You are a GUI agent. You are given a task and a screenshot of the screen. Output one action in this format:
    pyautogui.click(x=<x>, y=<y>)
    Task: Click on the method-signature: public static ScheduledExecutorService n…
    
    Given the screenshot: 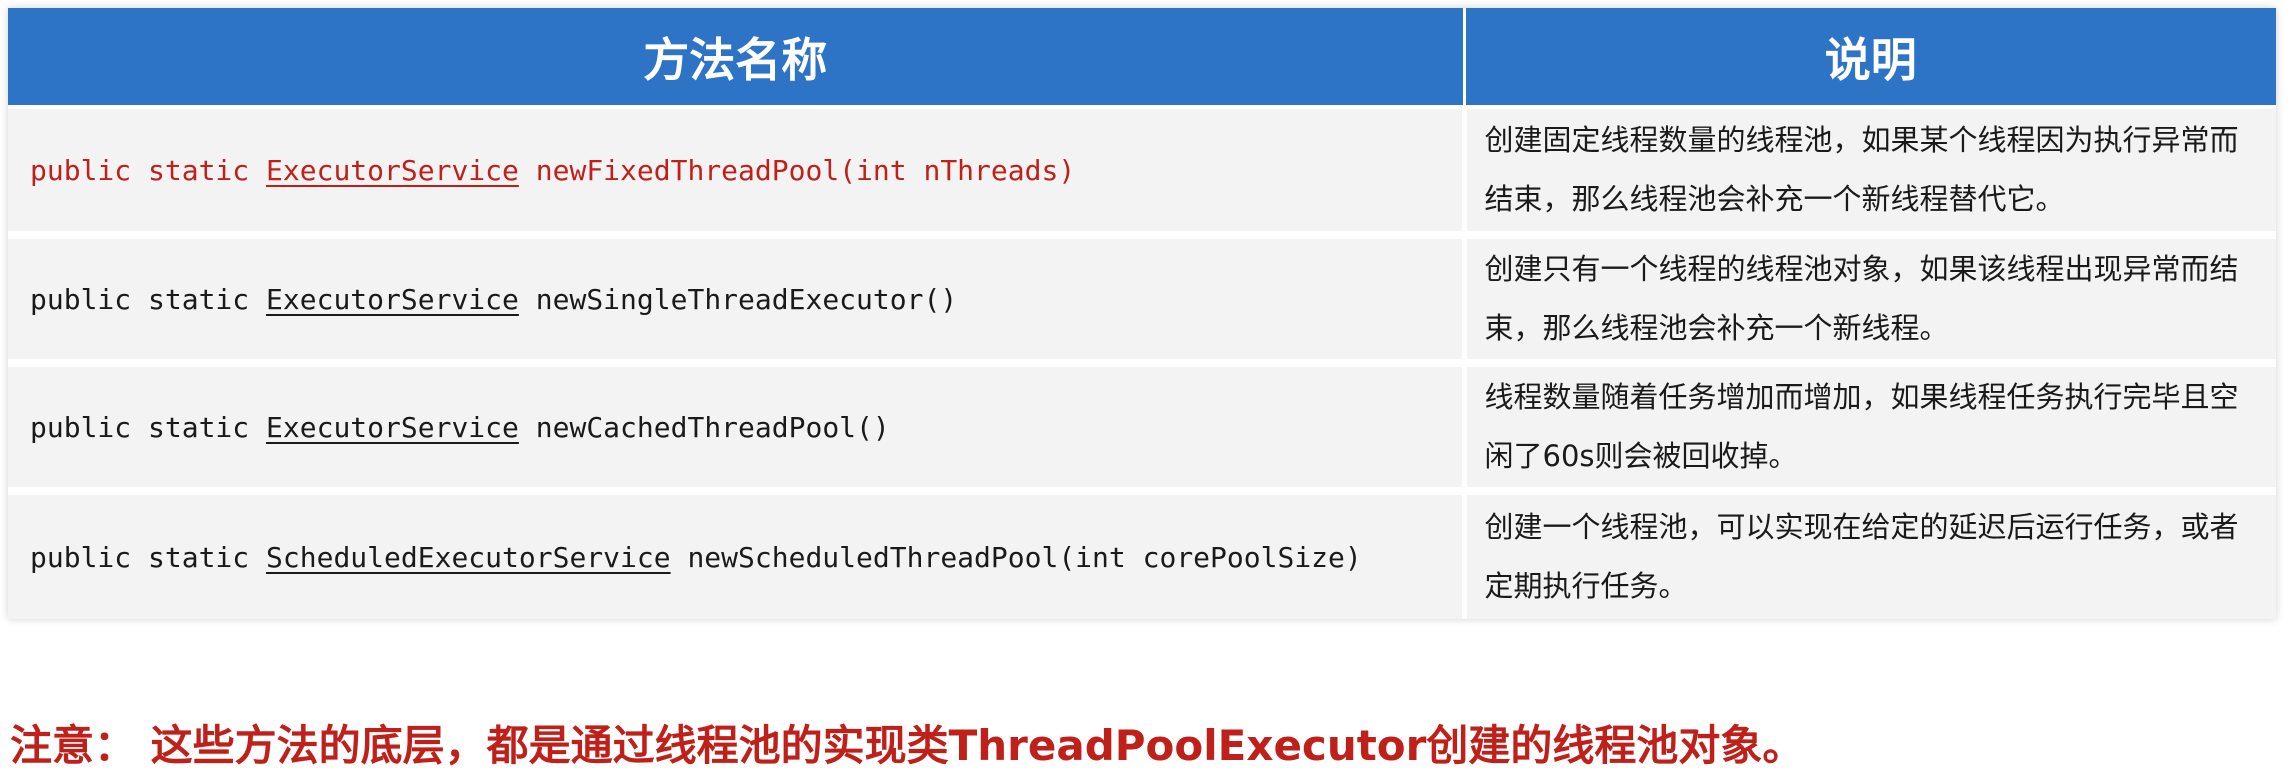 What is the action you would take?
    pyautogui.click(x=696, y=557)
    